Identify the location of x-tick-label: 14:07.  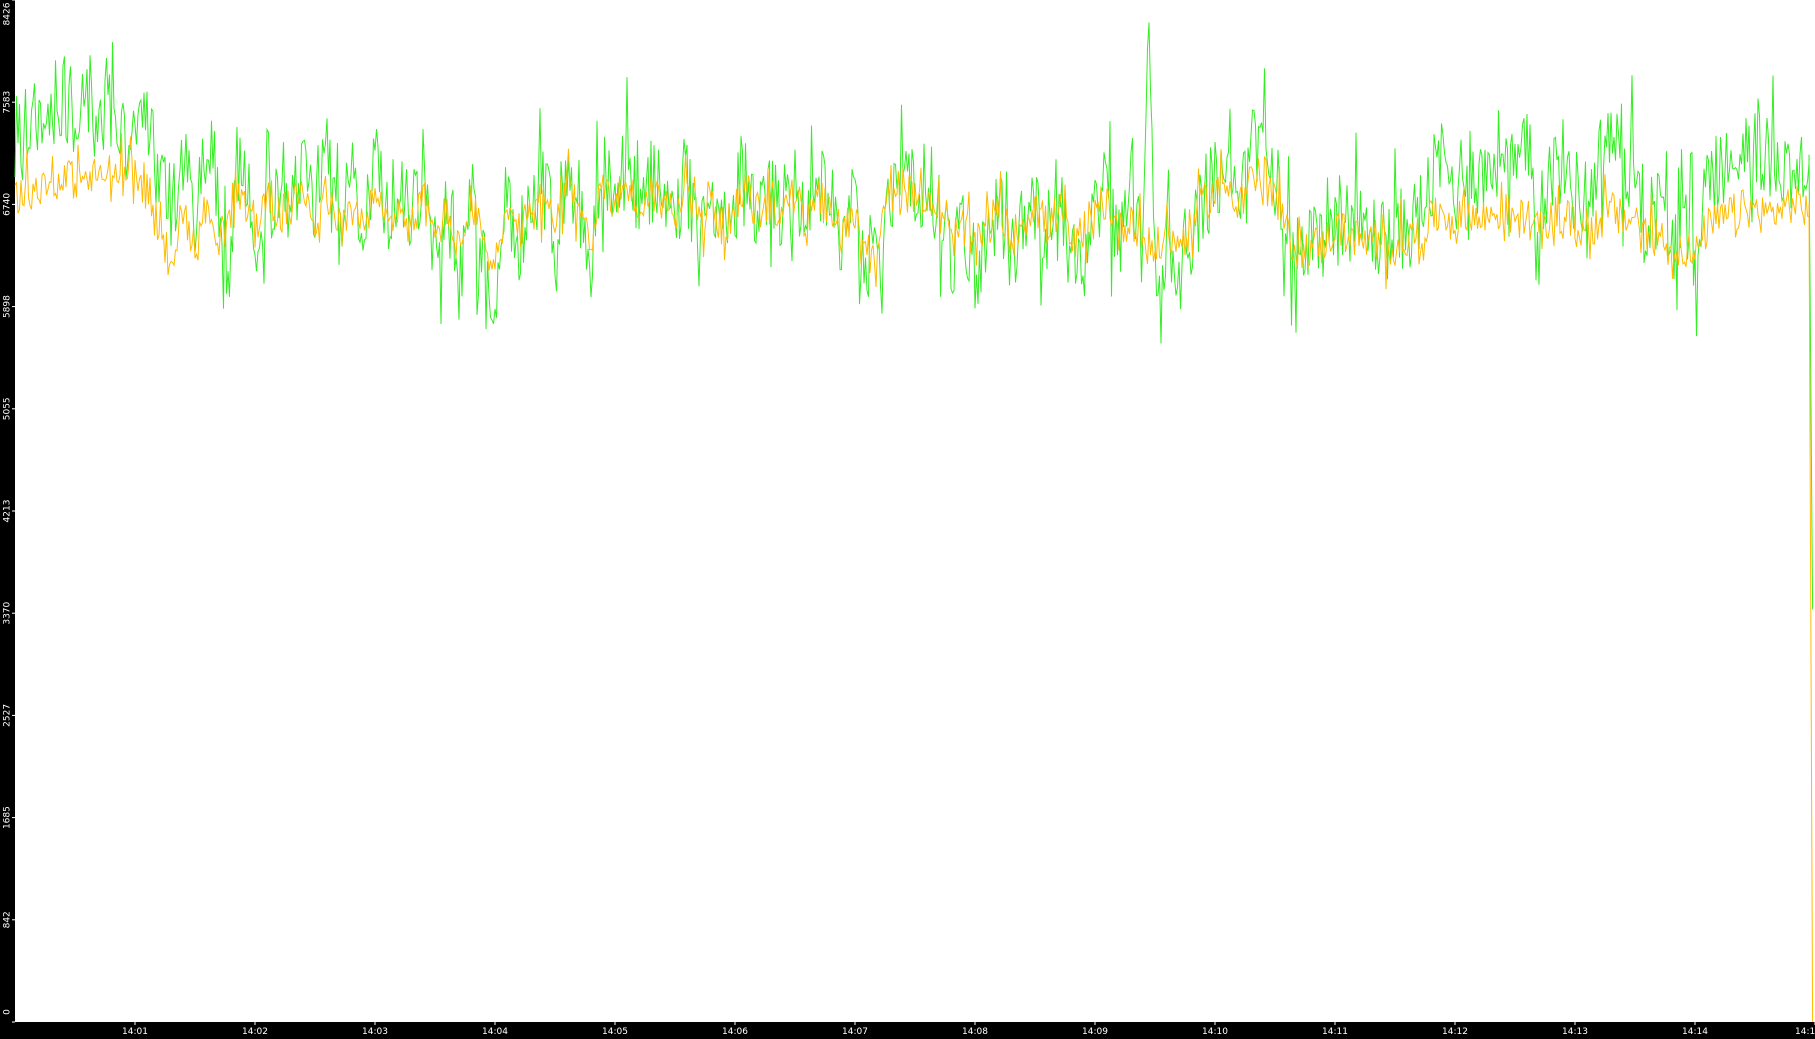
(855, 1032).